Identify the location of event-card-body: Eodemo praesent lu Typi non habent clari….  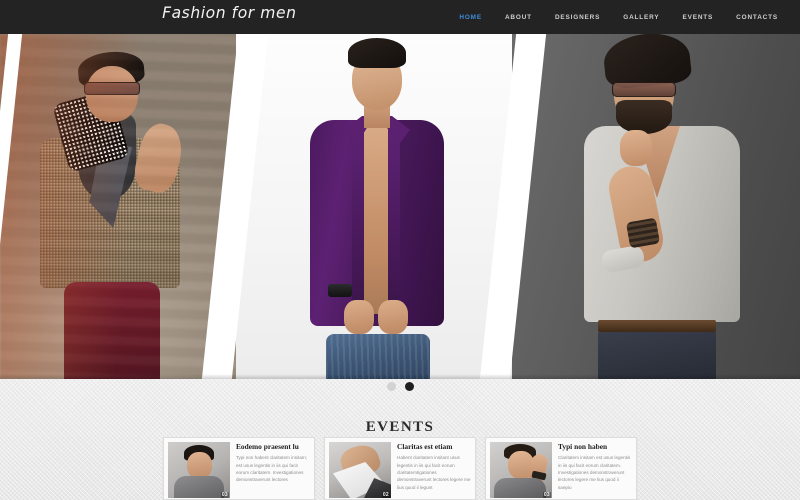
(273, 468).